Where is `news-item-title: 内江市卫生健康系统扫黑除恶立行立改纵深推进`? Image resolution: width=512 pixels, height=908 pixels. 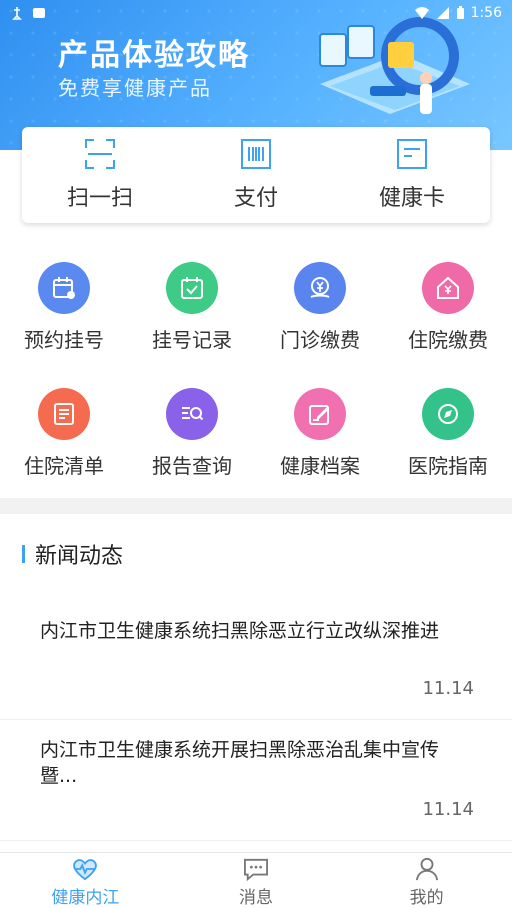 news-item-title: 内江市卫生健康系统扫黑除恶立行立改纵深推进 is located at coordinates (240, 631).